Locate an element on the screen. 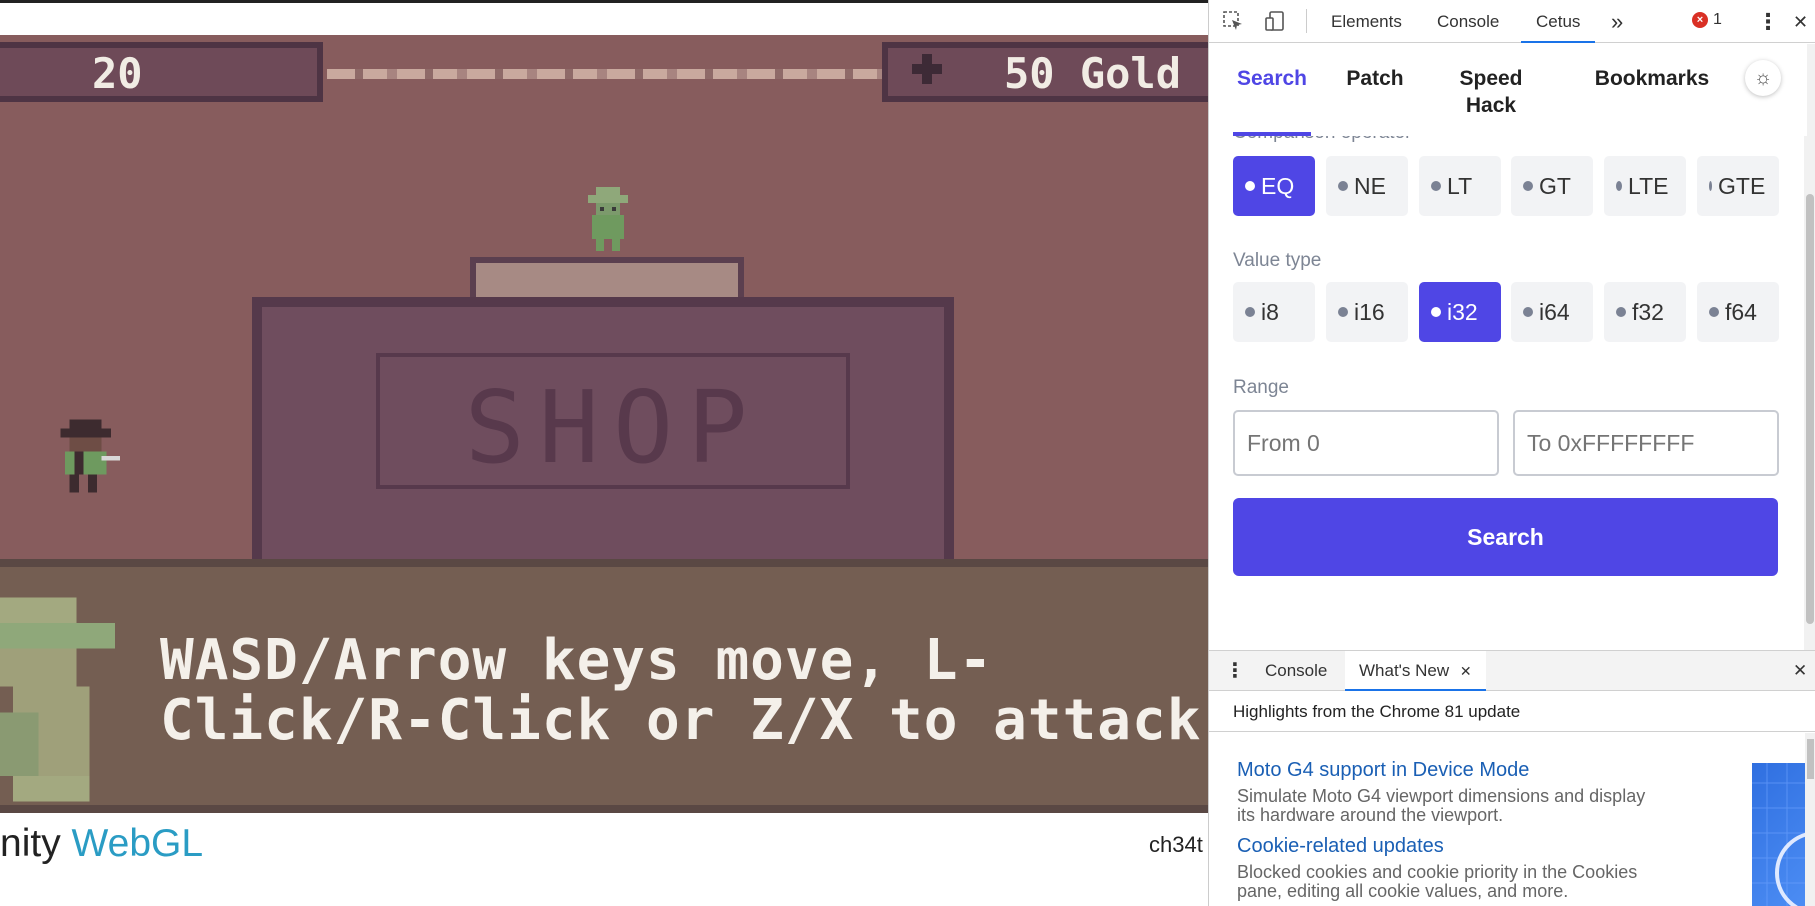  option-lte: LTE is located at coordinates (1645, 186).